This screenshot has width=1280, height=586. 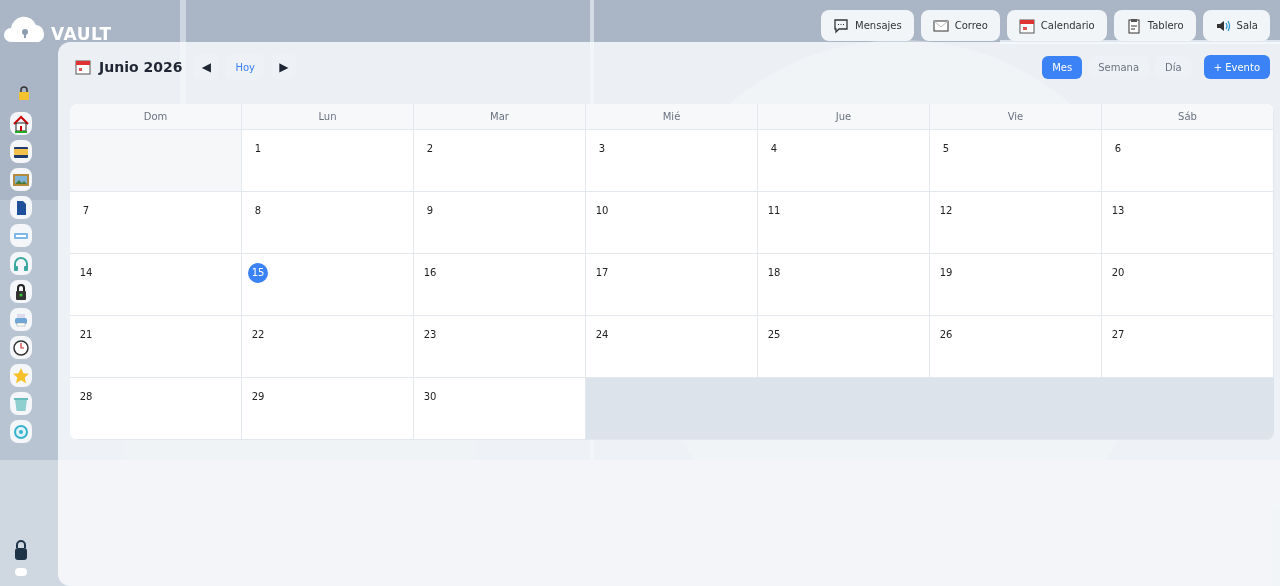 I want to click on day-cell: 12, so click(x=1016, y=223).